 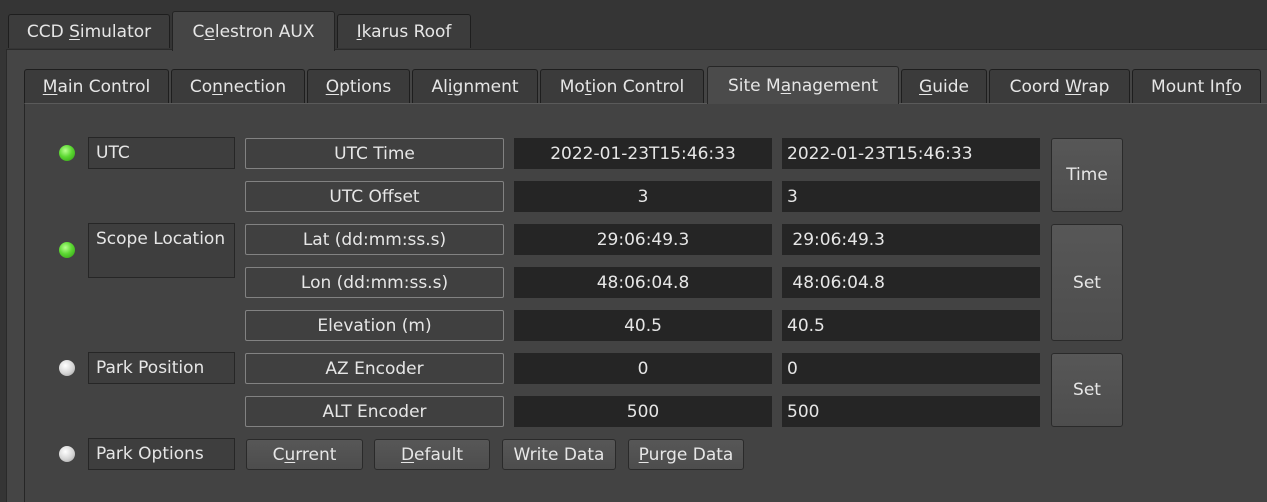 I want to click on tab-mount-info: Mount Info, so click(x=1196, y=86).